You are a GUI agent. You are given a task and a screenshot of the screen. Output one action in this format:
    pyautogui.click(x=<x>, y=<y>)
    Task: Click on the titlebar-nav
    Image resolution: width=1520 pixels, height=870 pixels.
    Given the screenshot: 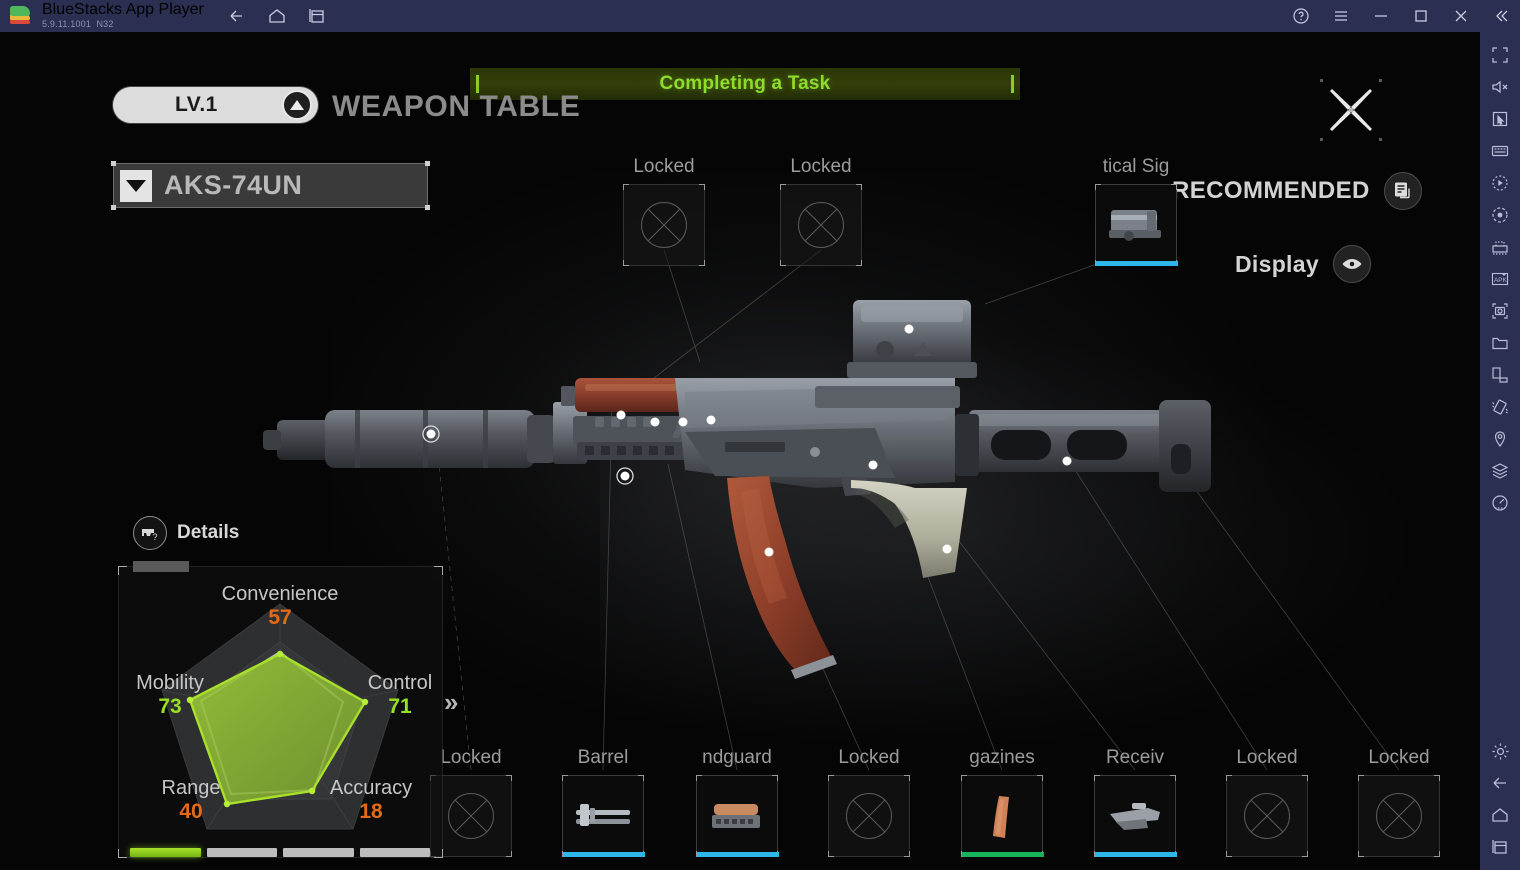 What is the action you would take?
    pyautogui.click(x=277, y=16)
    